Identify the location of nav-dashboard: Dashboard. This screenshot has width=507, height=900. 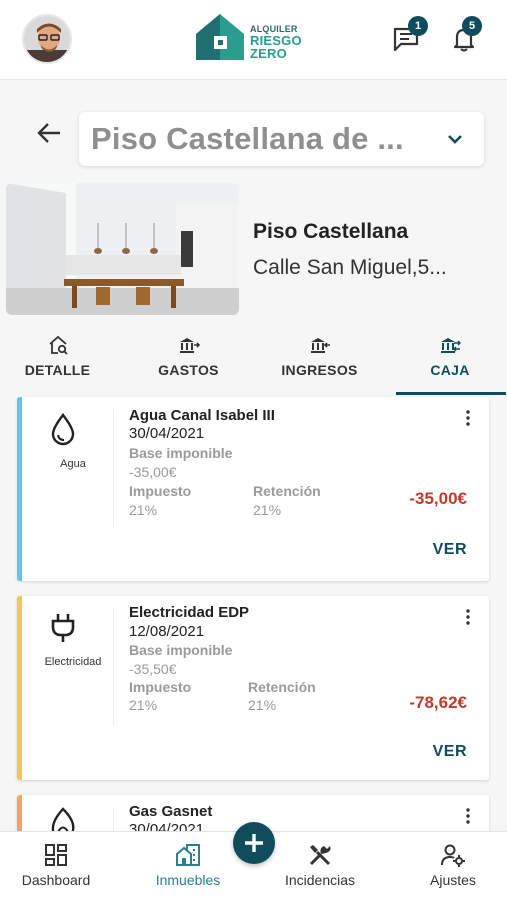
(56, 865).